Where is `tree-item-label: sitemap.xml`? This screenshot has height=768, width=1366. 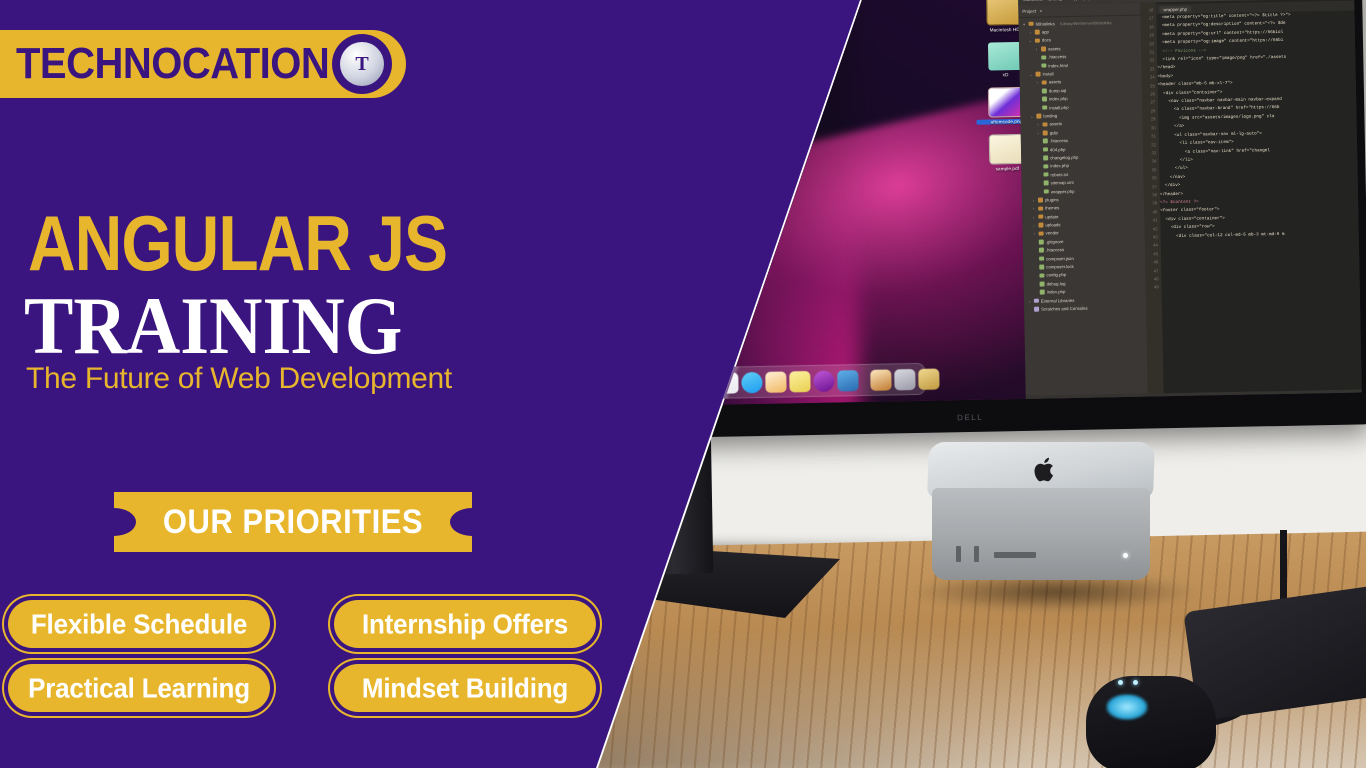
tree-item-label: sitemap.xml is located at coordinates (1062, 183).